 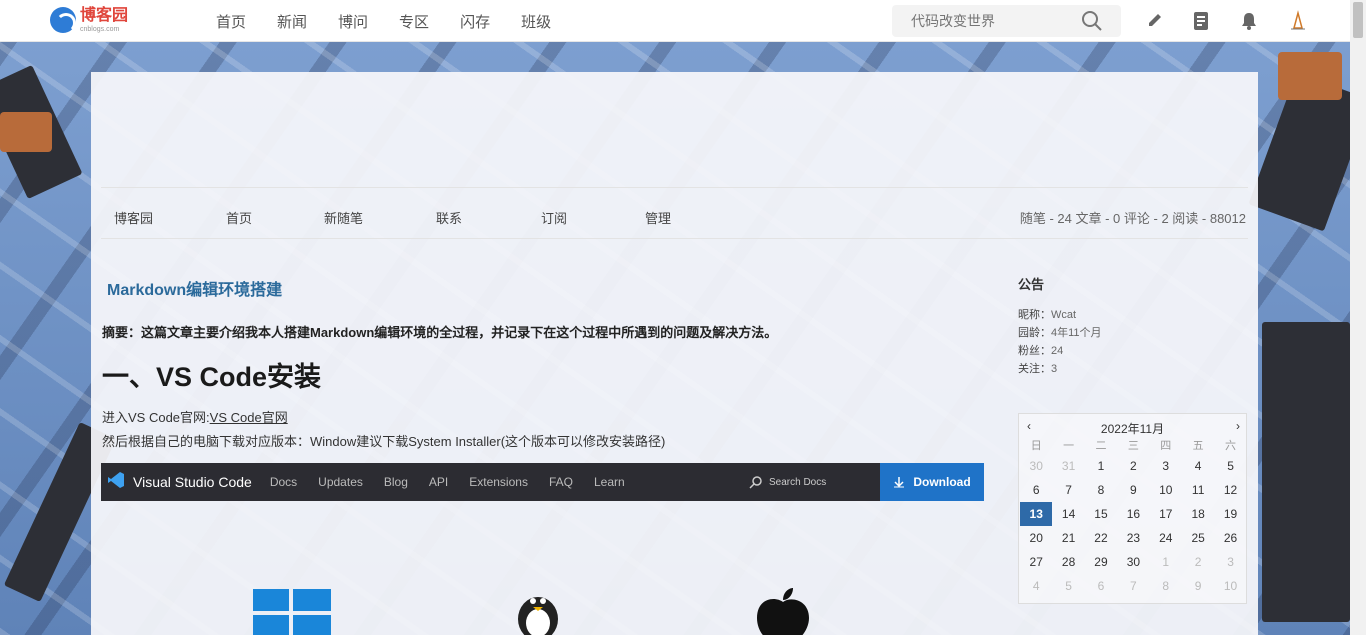 What do you see at coordinates (1198, 490) in the screenshot?
I see `calendar-day: 11` at bounding box center [1198, 490].